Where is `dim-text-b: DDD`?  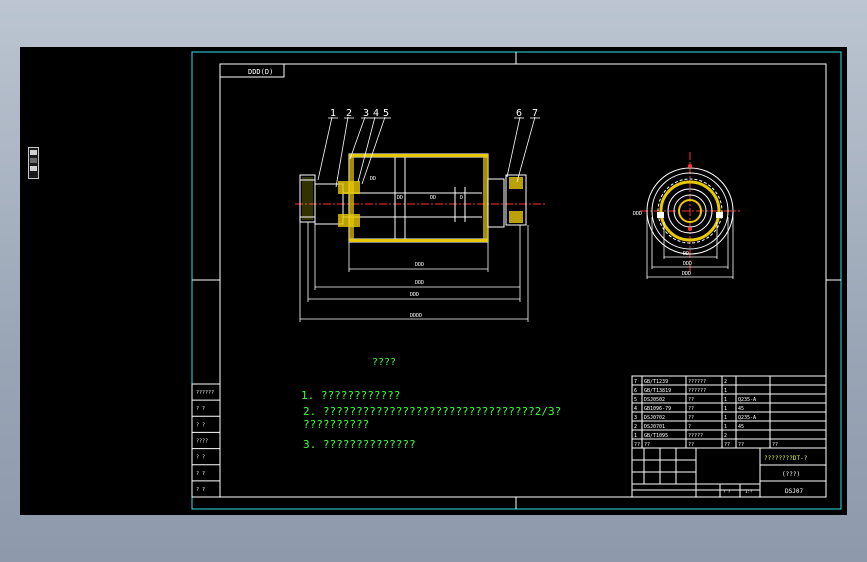 dim-text-b: DDD is located at coordinates (419, 283).